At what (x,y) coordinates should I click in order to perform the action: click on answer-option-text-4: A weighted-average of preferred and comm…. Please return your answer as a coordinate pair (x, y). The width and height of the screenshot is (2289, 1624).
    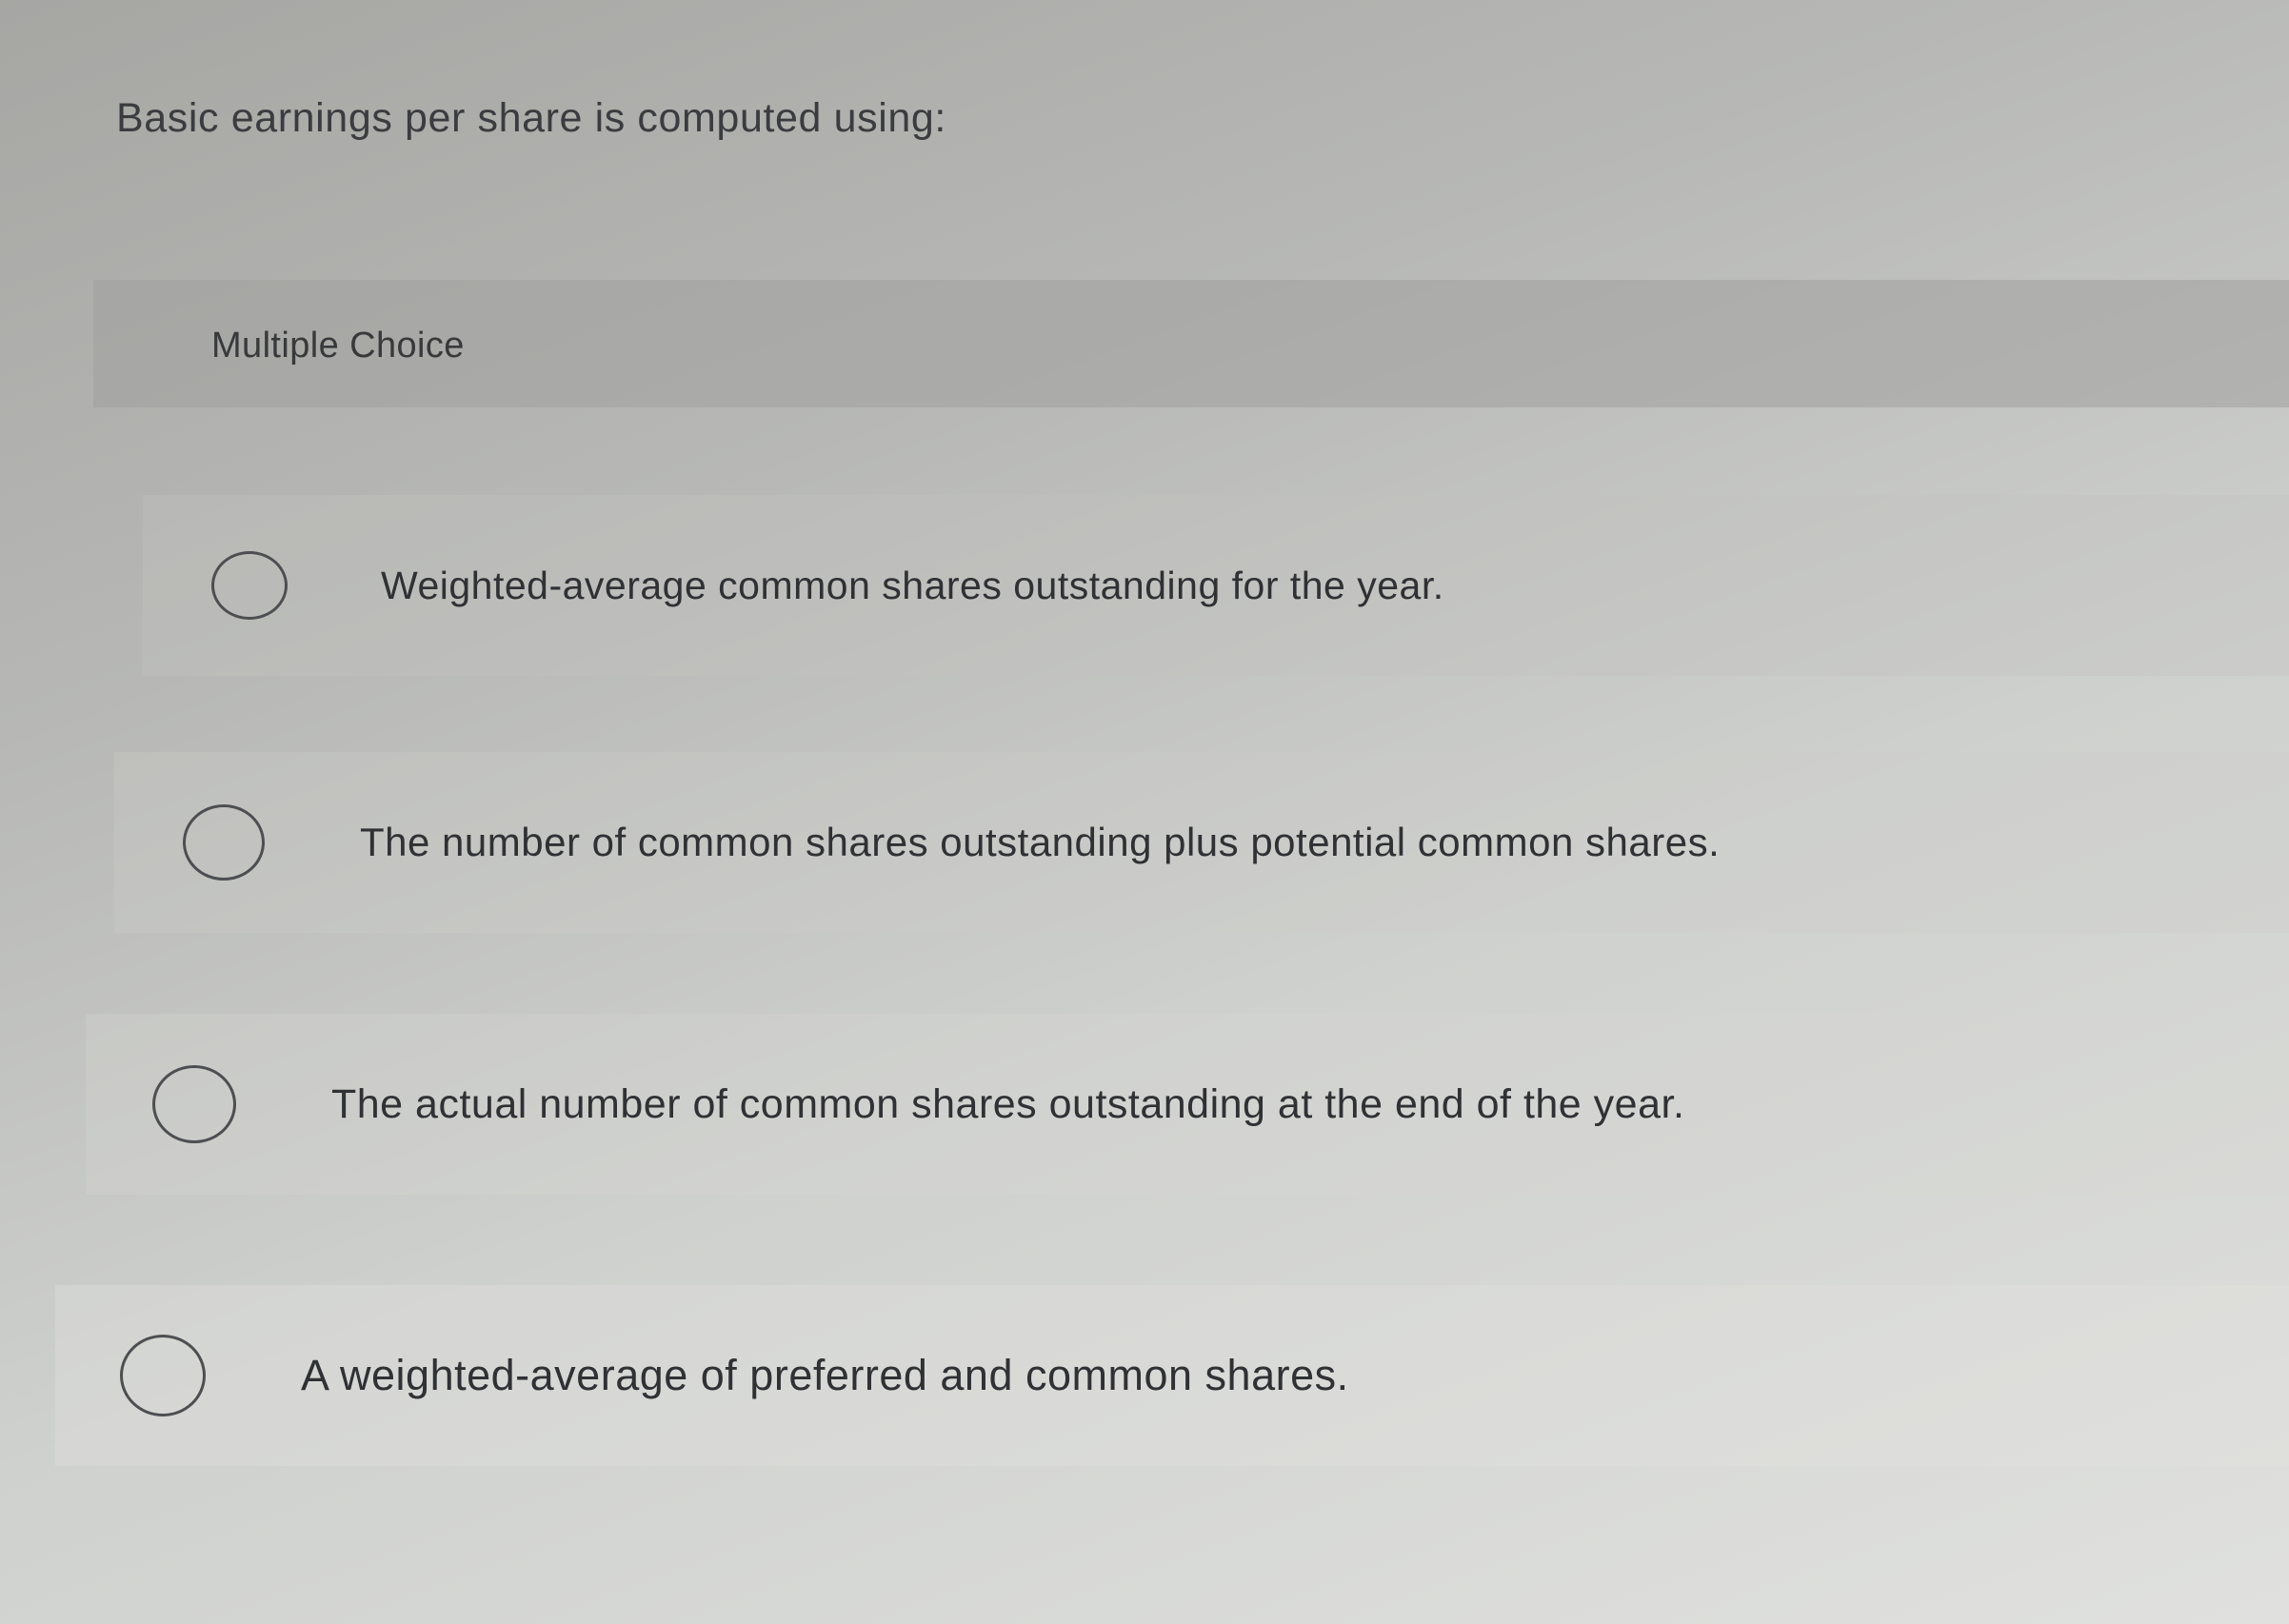
    Looking at the image, I should click on (825, 1375).